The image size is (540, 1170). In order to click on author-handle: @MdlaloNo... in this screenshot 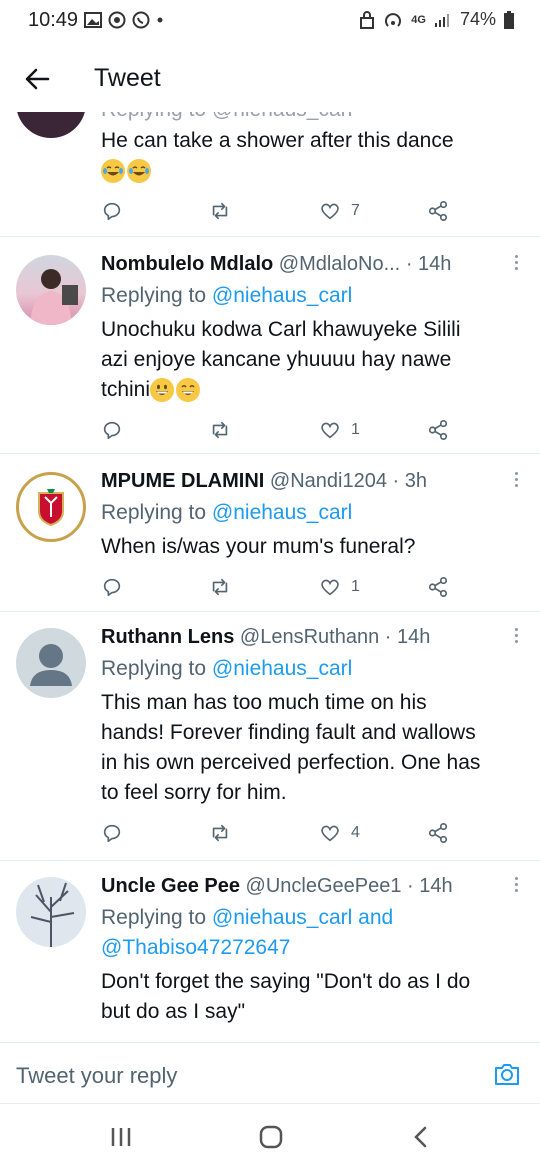, I will do `click(339, 264)`.